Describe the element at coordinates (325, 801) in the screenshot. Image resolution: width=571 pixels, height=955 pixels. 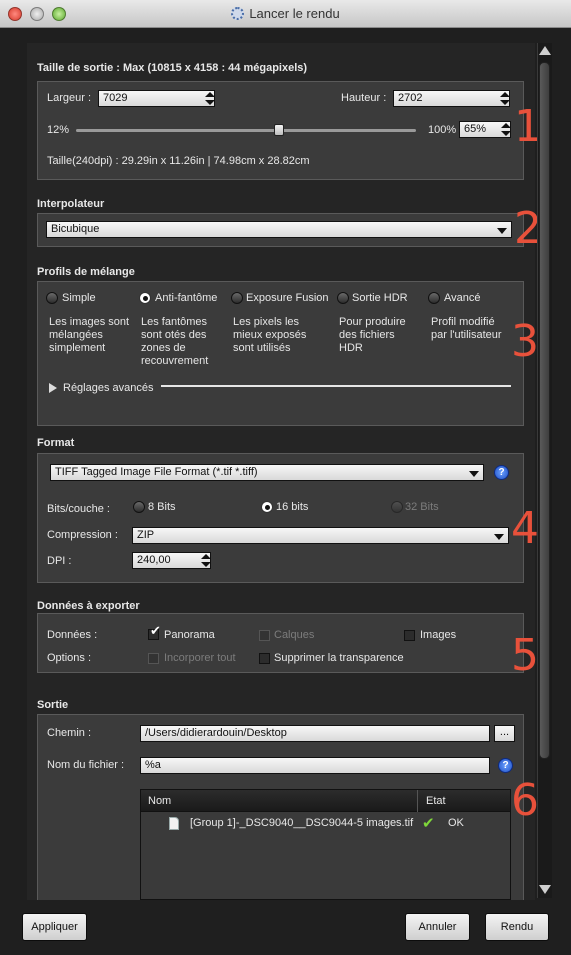
I see `table-header: Nom Etat` at that location.